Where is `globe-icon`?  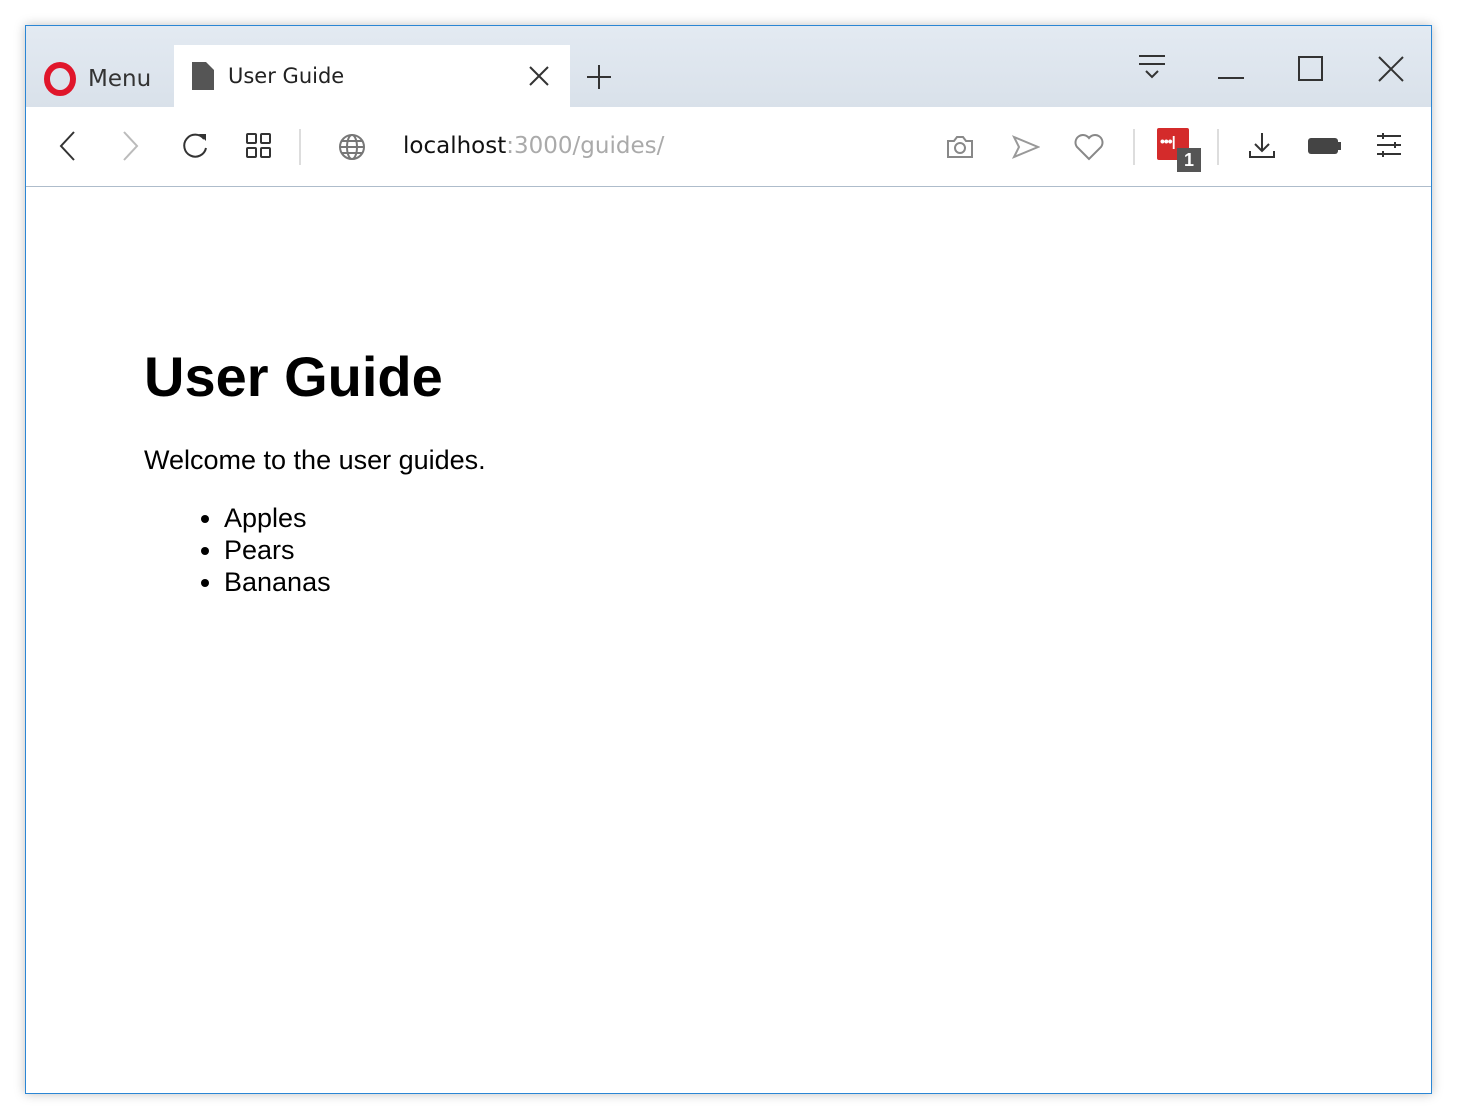
globe-icon is located at coordinates (352, 147).